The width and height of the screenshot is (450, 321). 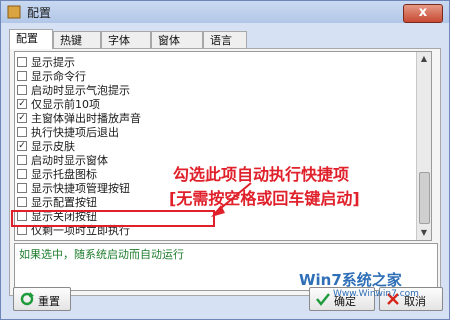 I want to click on reset-button: 重置, so click(x=42, y=299).